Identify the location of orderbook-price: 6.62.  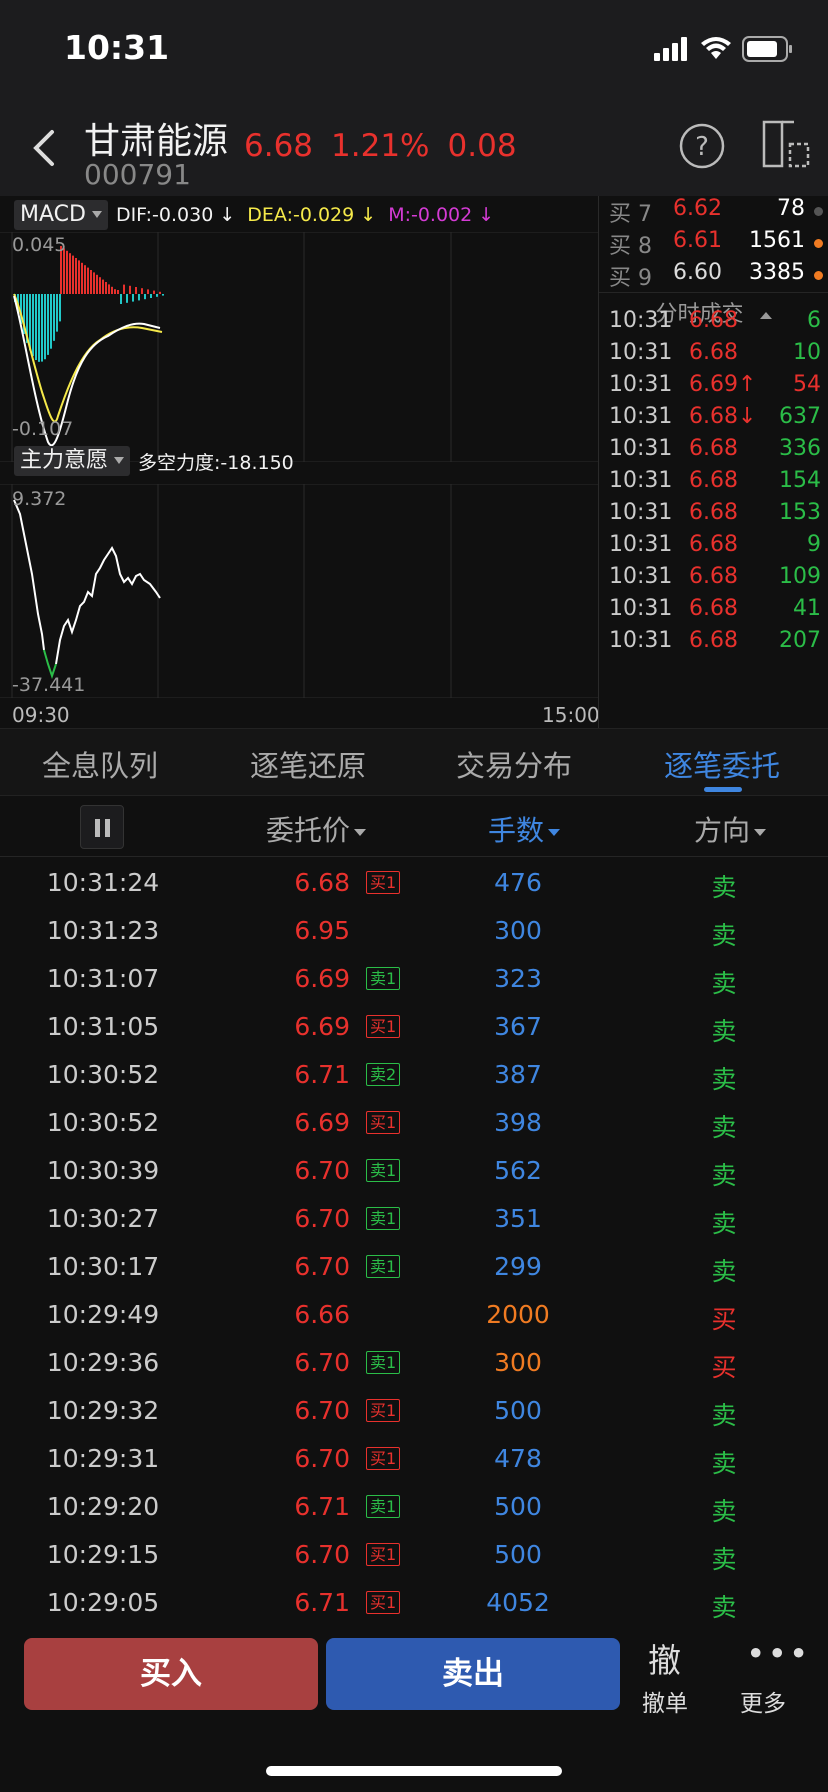
(697, 208).